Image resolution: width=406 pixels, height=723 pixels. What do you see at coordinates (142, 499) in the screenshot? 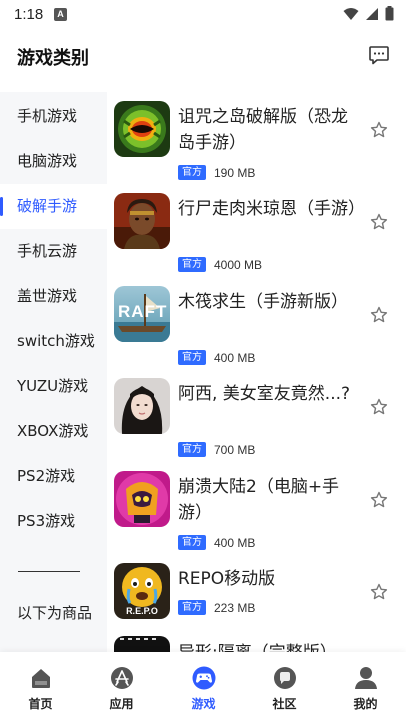
I see `game-icon-crashlands` at bounding box center [142, 499].